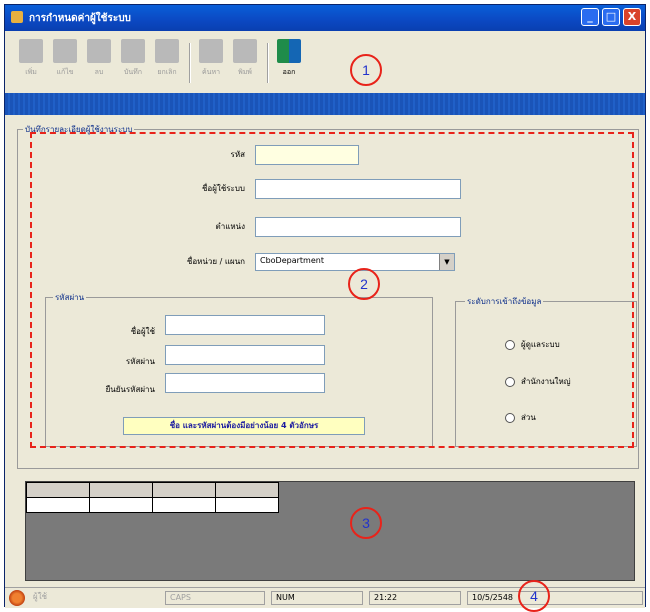 The height and width of the screenshot is (612, 650). I want to click on add-button-label: เพิ่ม, so click(31, 72).